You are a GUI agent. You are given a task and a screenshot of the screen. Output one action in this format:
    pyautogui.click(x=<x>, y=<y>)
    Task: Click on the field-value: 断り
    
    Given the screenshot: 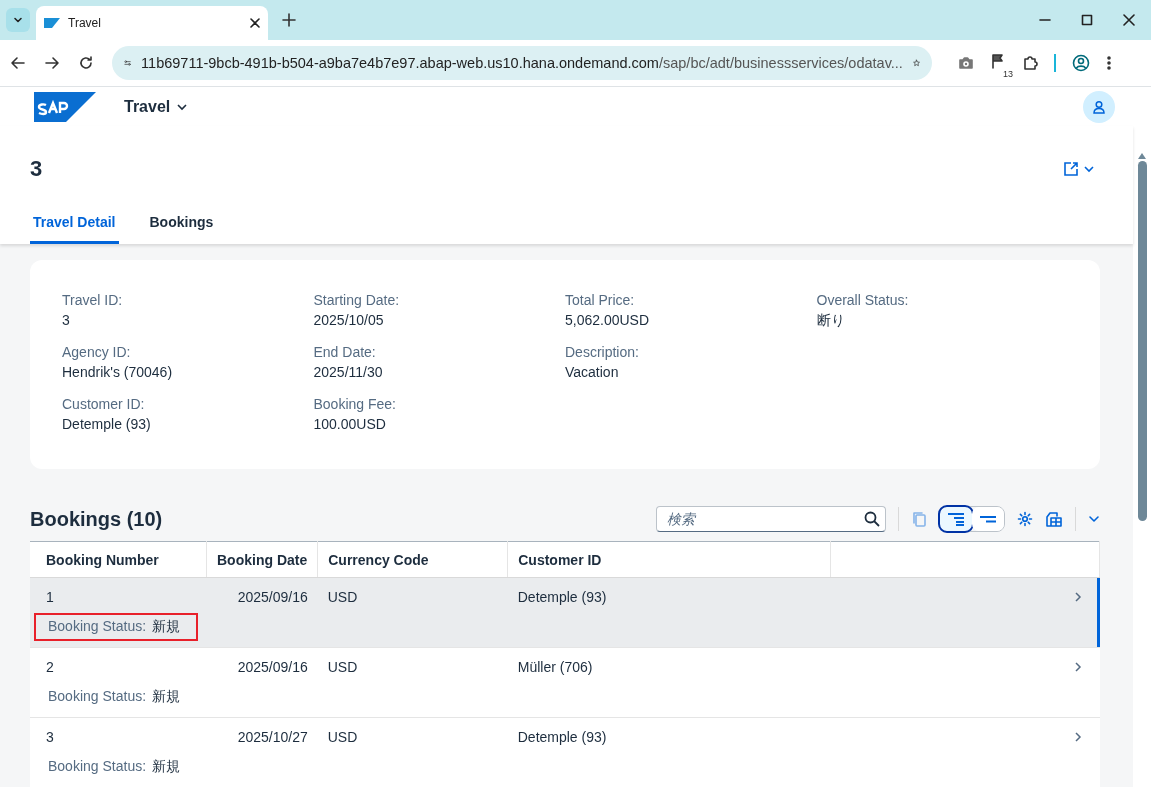 What is the action you would take?
    pyautogui.click(x=831, y=321)
    